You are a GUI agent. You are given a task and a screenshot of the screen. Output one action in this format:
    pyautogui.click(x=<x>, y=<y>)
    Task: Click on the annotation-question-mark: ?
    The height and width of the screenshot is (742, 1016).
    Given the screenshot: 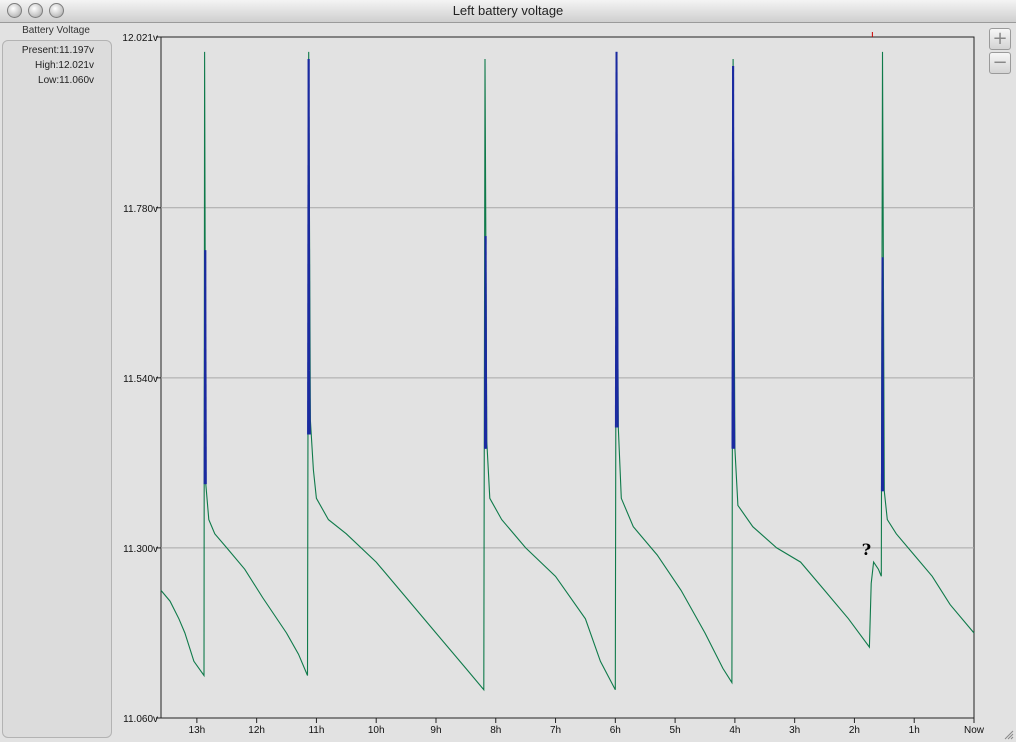 What is the action you would take?
    pyautogui.click(x=866, y=549)
    